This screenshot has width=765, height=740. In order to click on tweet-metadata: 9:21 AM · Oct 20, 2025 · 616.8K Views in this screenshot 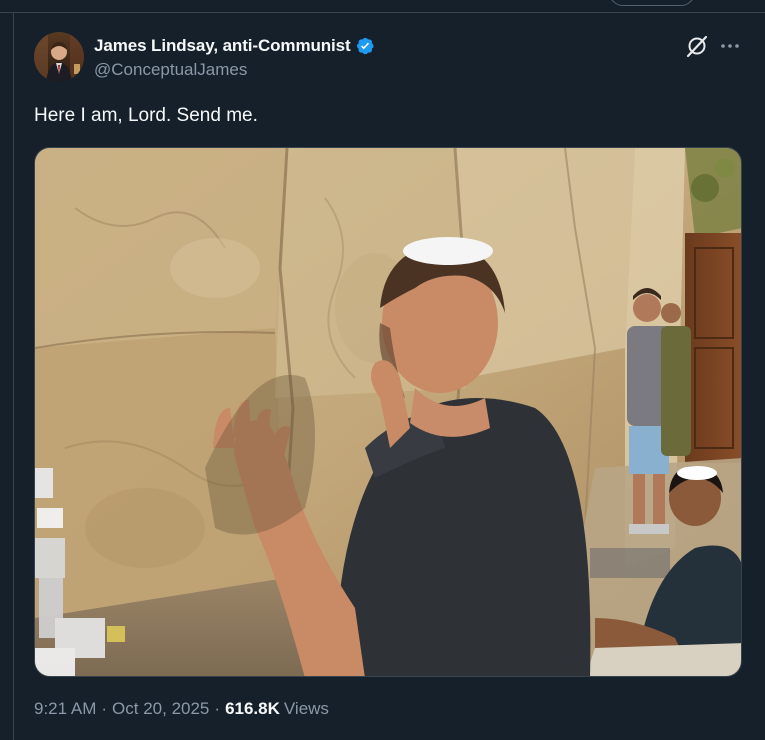, I will do `click(181, 709)`.